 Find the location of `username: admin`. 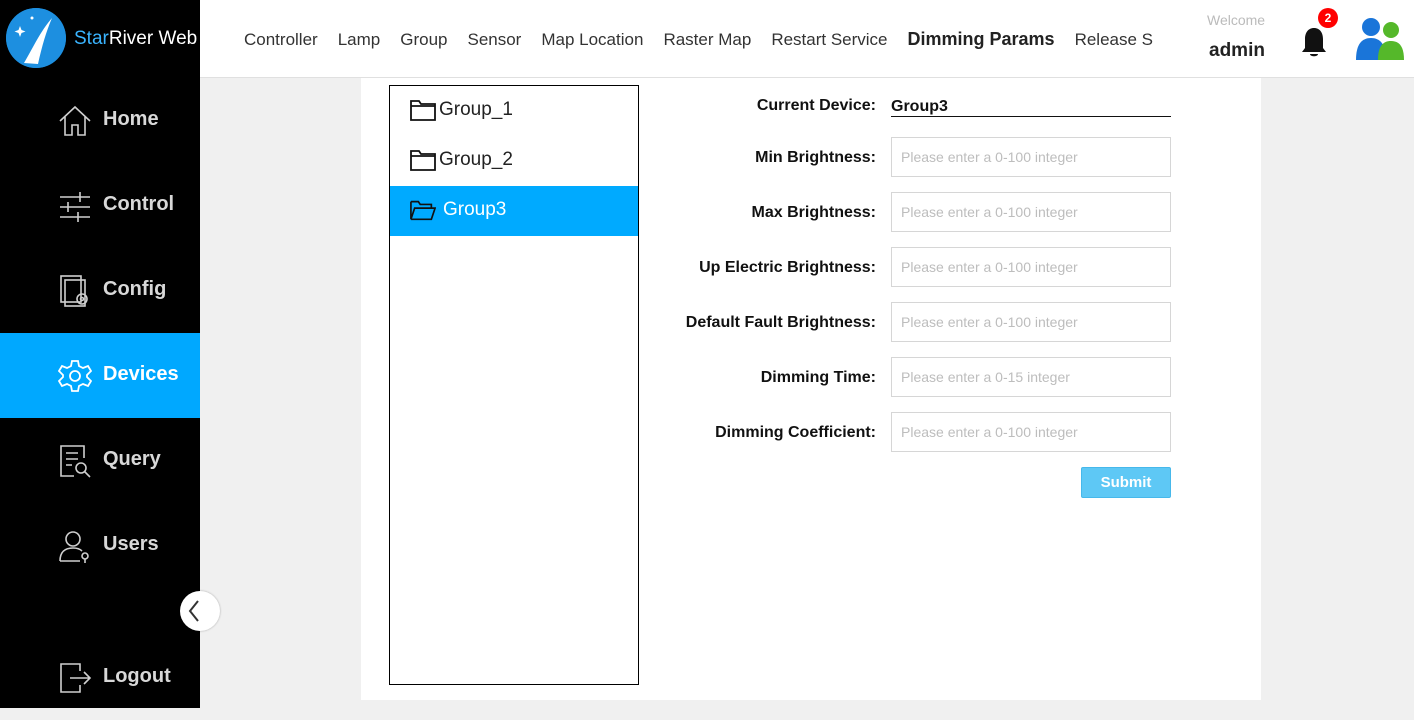

username: admin is located at coordinates (1237, 50).